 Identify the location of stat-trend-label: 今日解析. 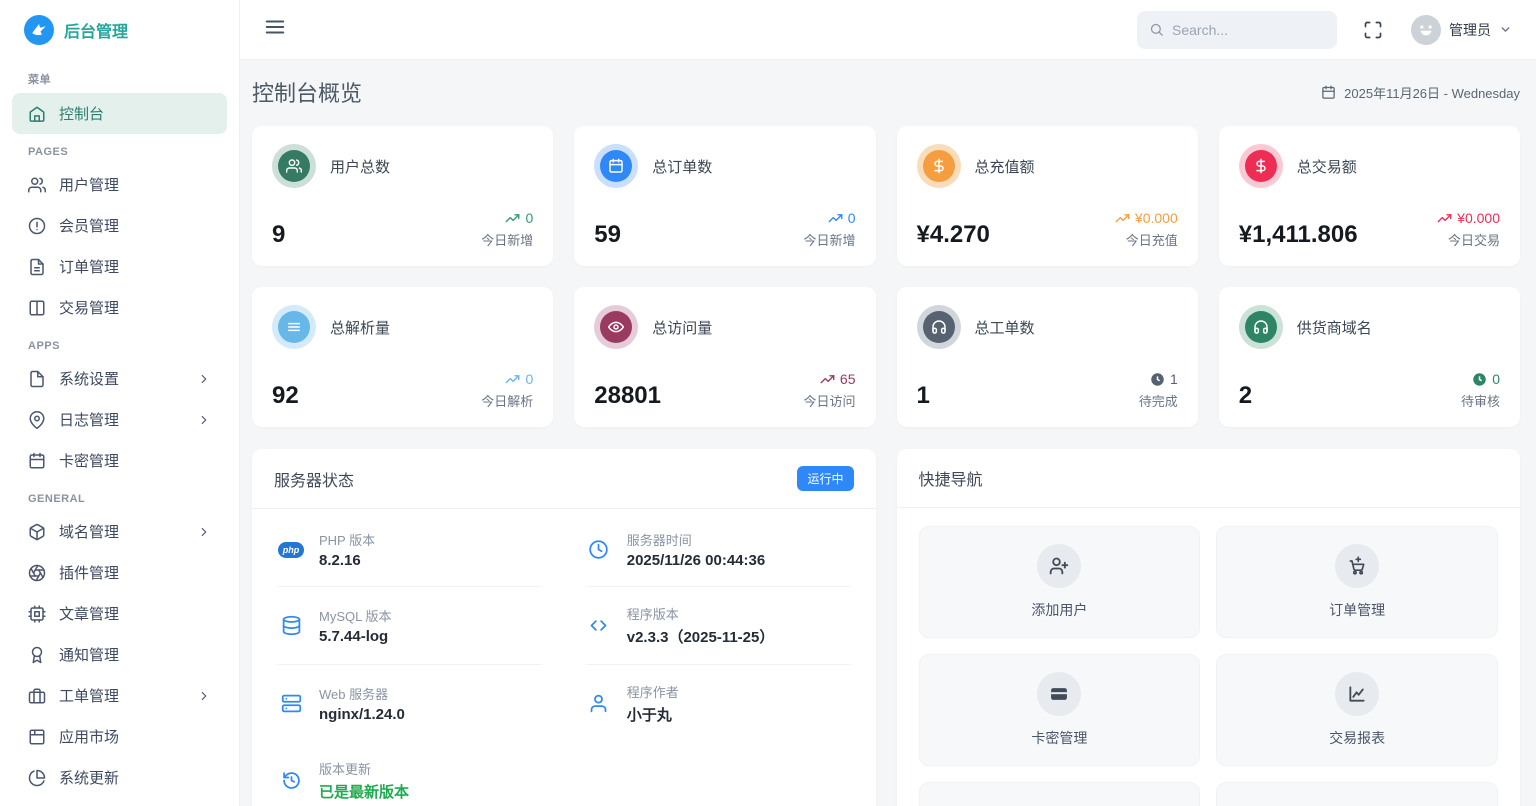
(507, 401).